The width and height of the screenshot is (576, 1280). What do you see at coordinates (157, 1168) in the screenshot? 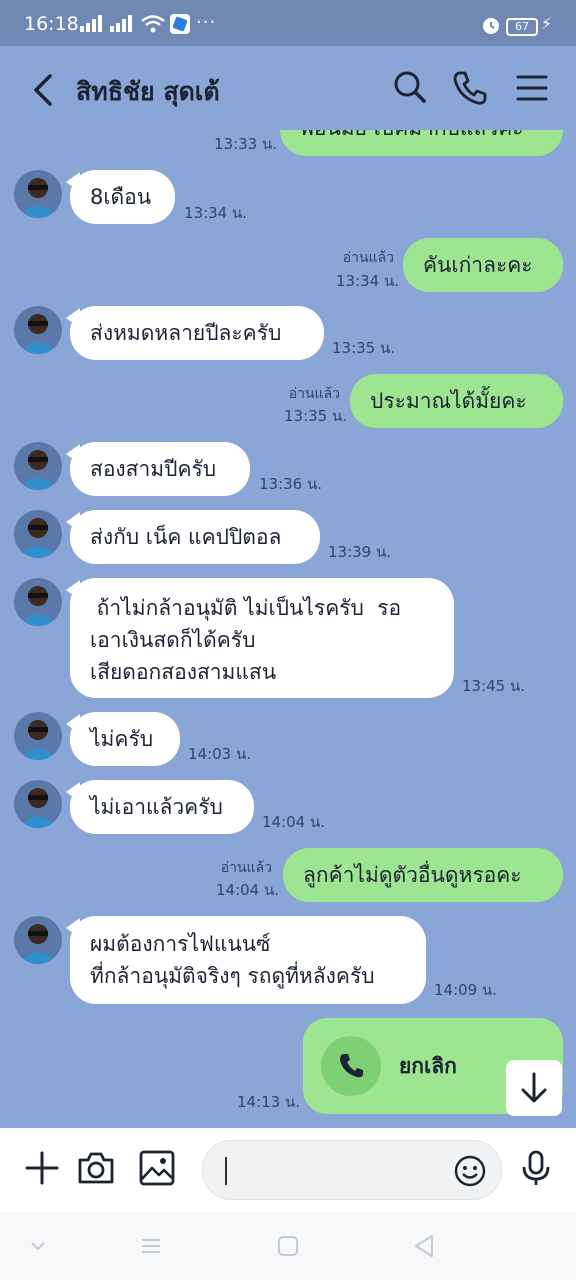
I see `image-icon` at bounding box center [157, 1168].